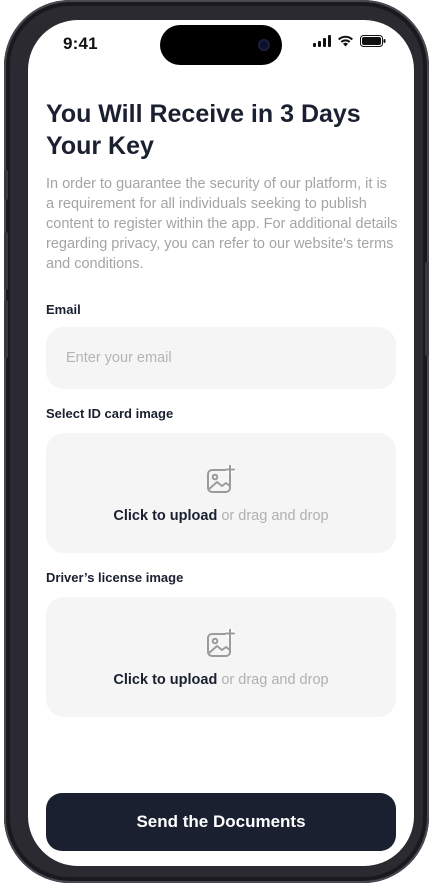 The image size is (433, 883). I want to click on license-upload-dropzone: Click to upload or drag and drop, so click(221, 657).